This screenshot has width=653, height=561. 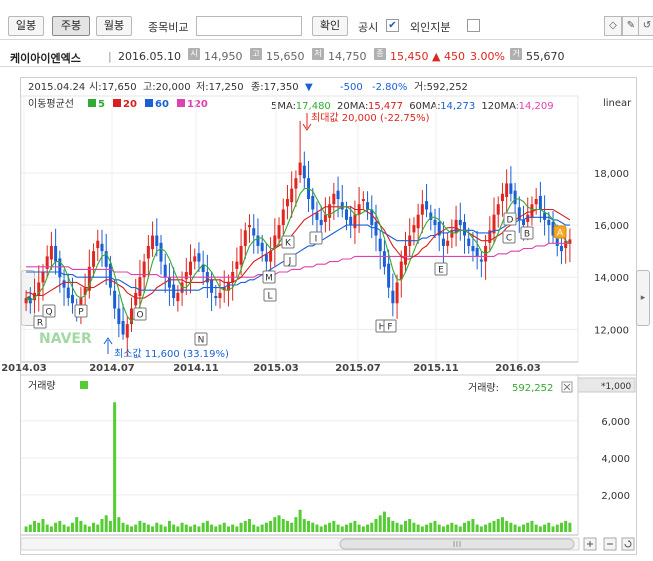 I want to click on header-high: 고:20,000, so click(x=167, y=87).